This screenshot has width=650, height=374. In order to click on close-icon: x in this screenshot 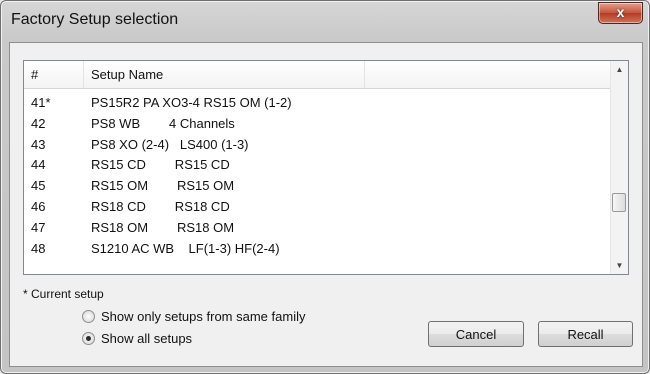, I will do `click(620, 12)`.